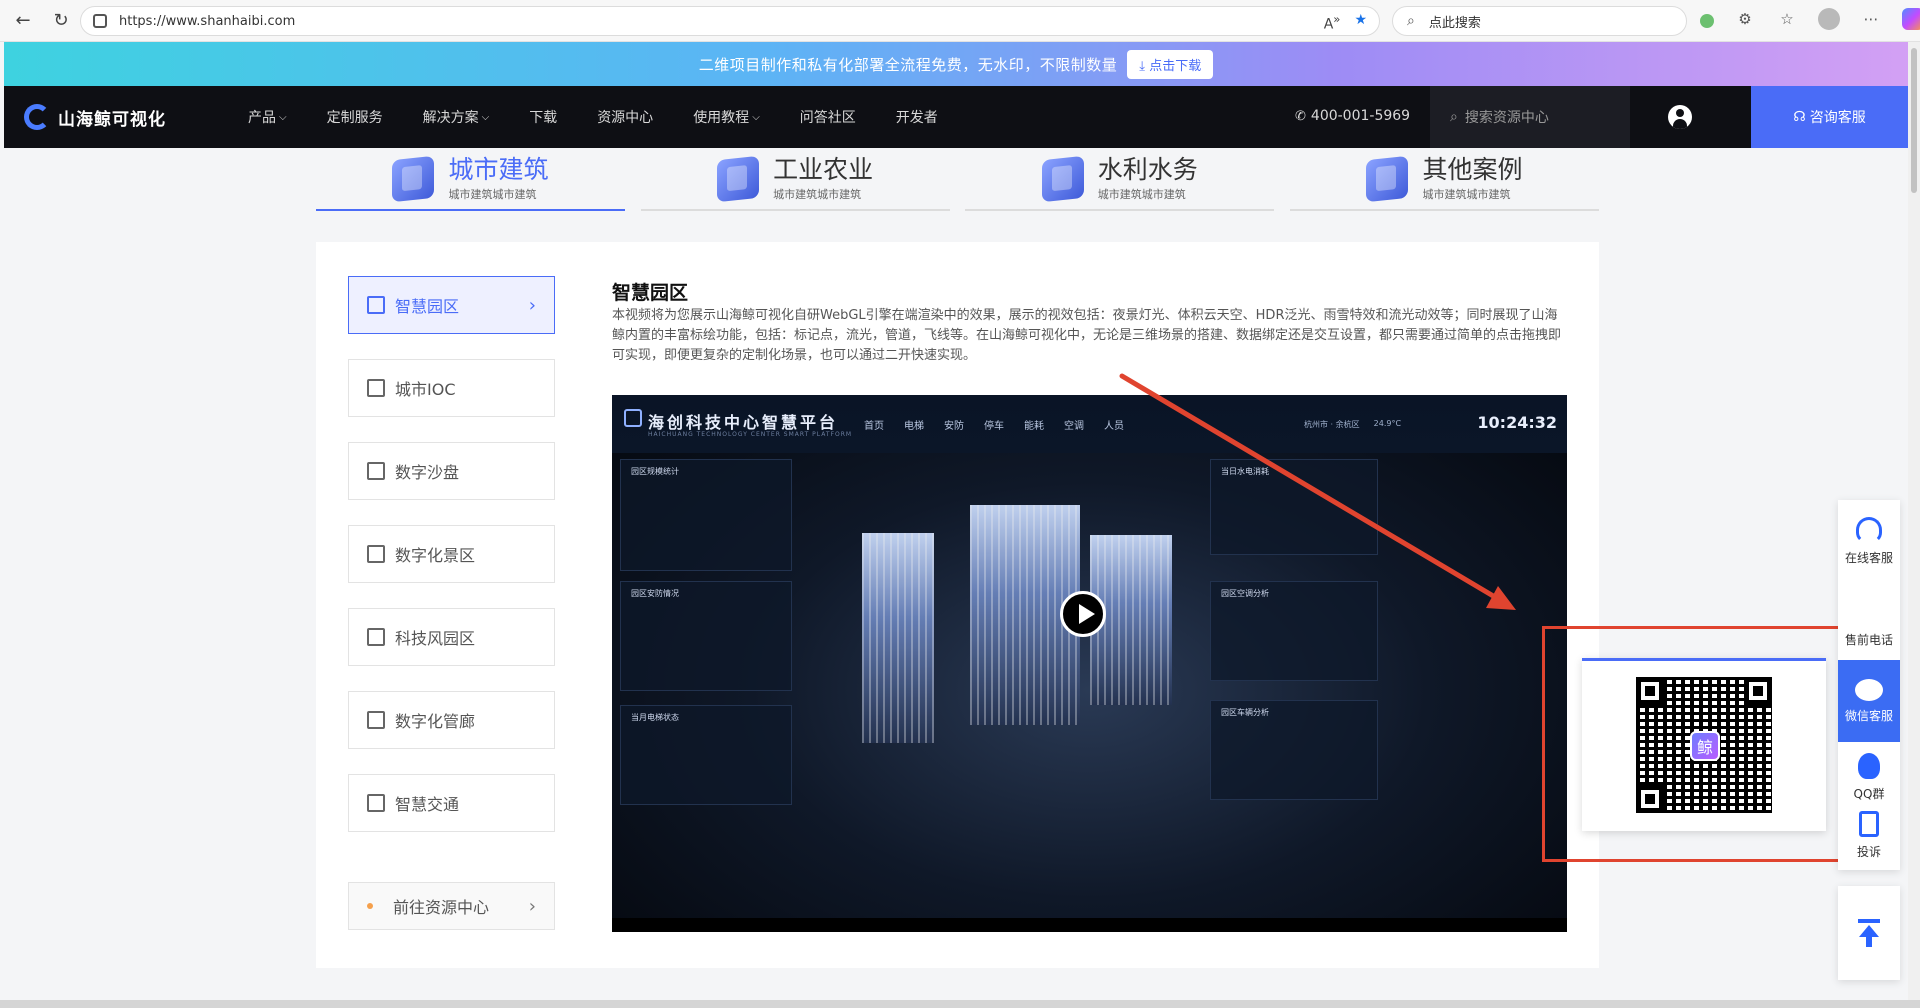 The height and width of the screenshot is (1008, 1920). I want to click on promo-download-button: ⤓ 点击下载, so click(1170, 64).